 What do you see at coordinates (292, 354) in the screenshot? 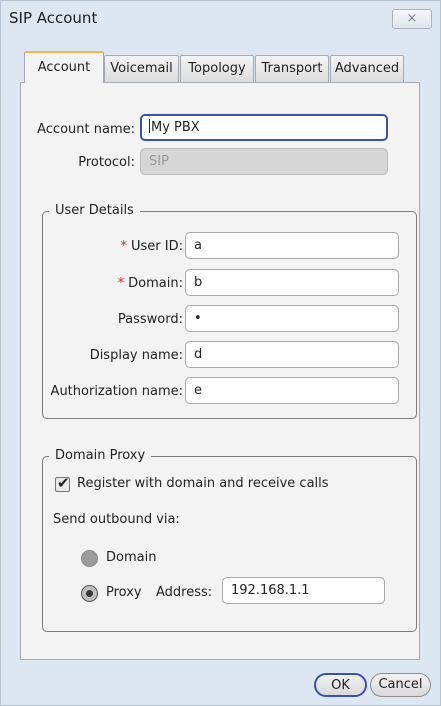
I see `display-name-input: d` at bounding box center [292, 354].